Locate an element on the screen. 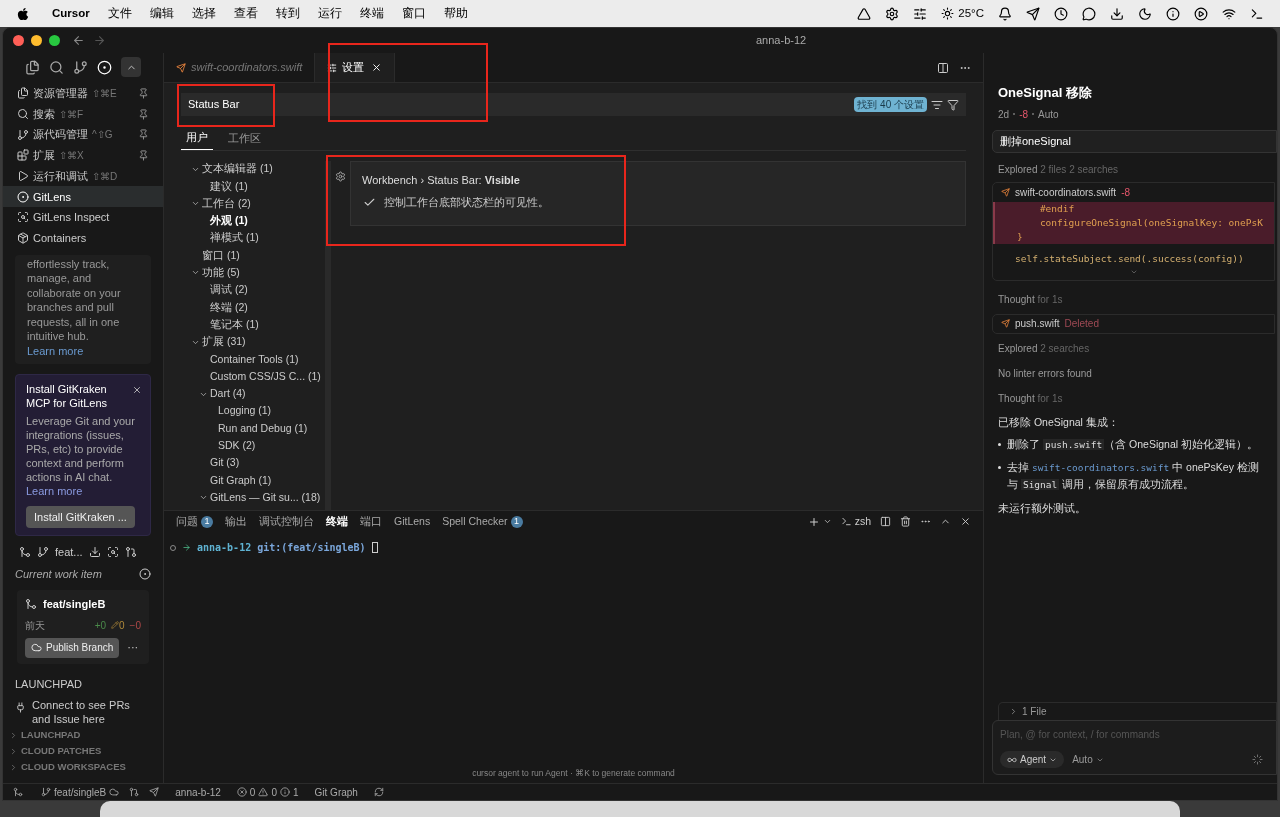  panel-tab: 终端 is located at coordinates (337, 521).